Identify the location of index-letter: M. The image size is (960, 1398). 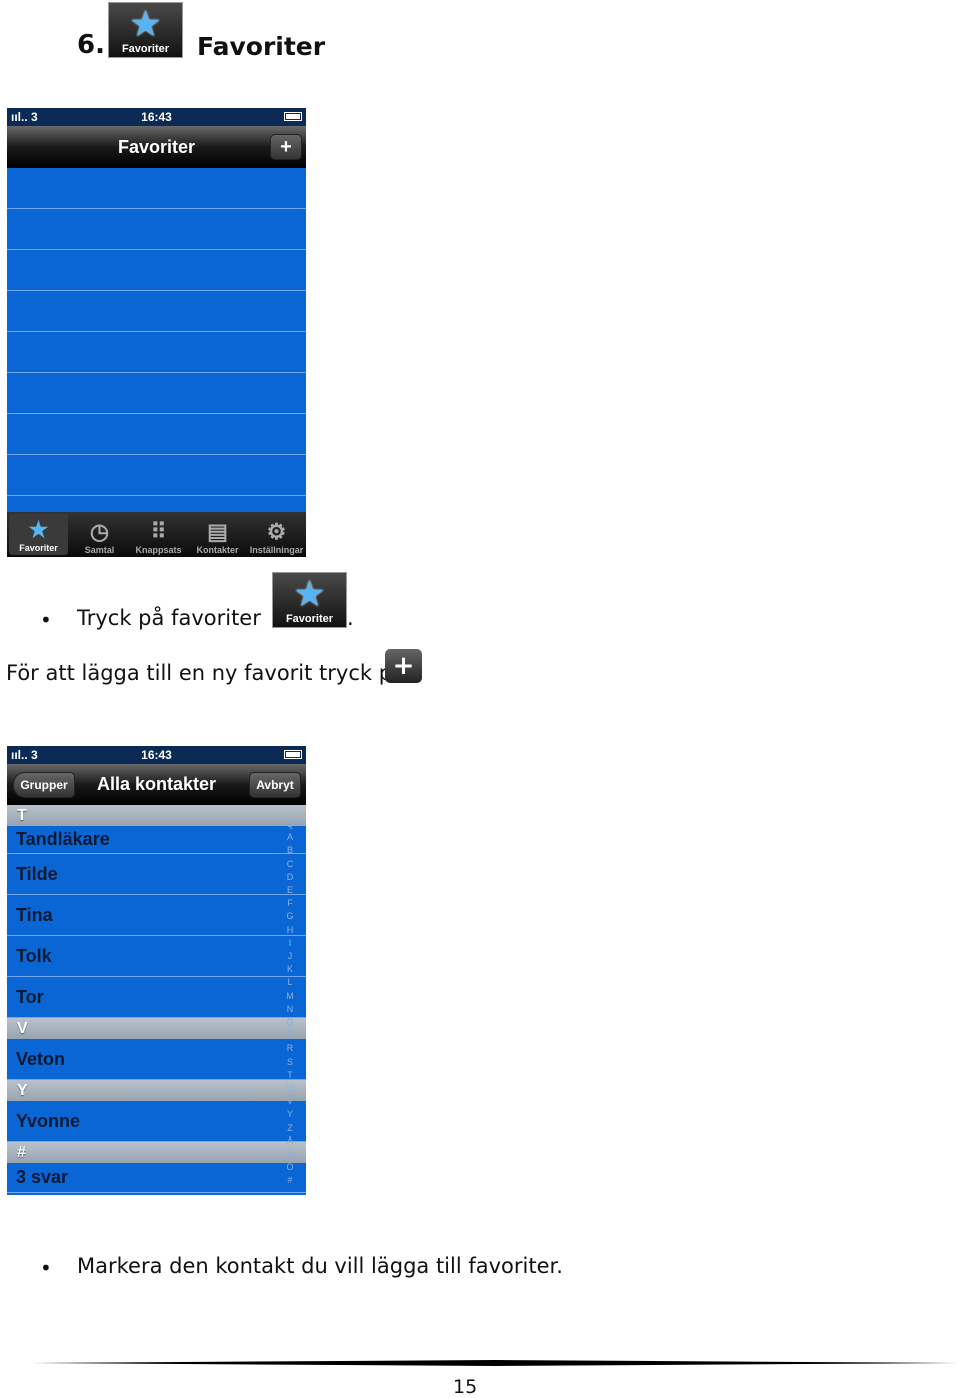
(290, 996).